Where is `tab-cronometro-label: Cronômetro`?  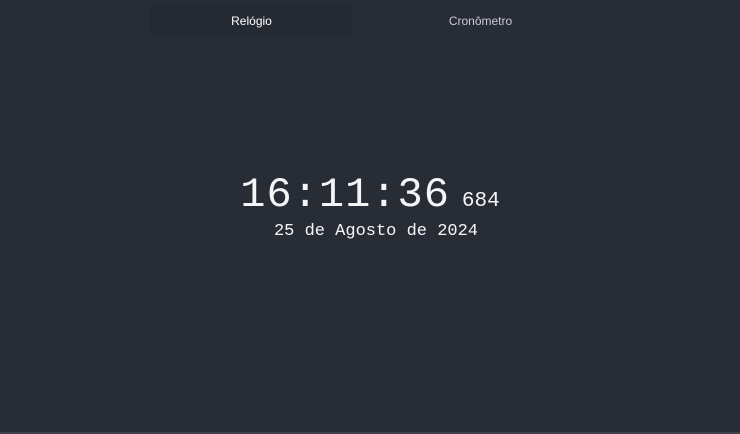 tab-cronometro-label: Cronômetro is located at coordinates (480, 21).